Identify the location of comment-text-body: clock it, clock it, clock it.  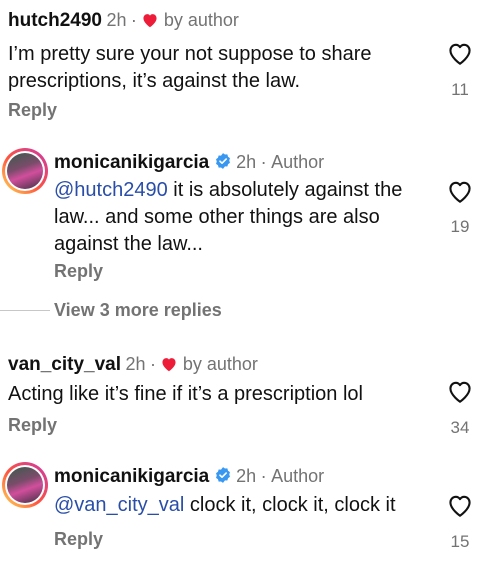
(290, 505).